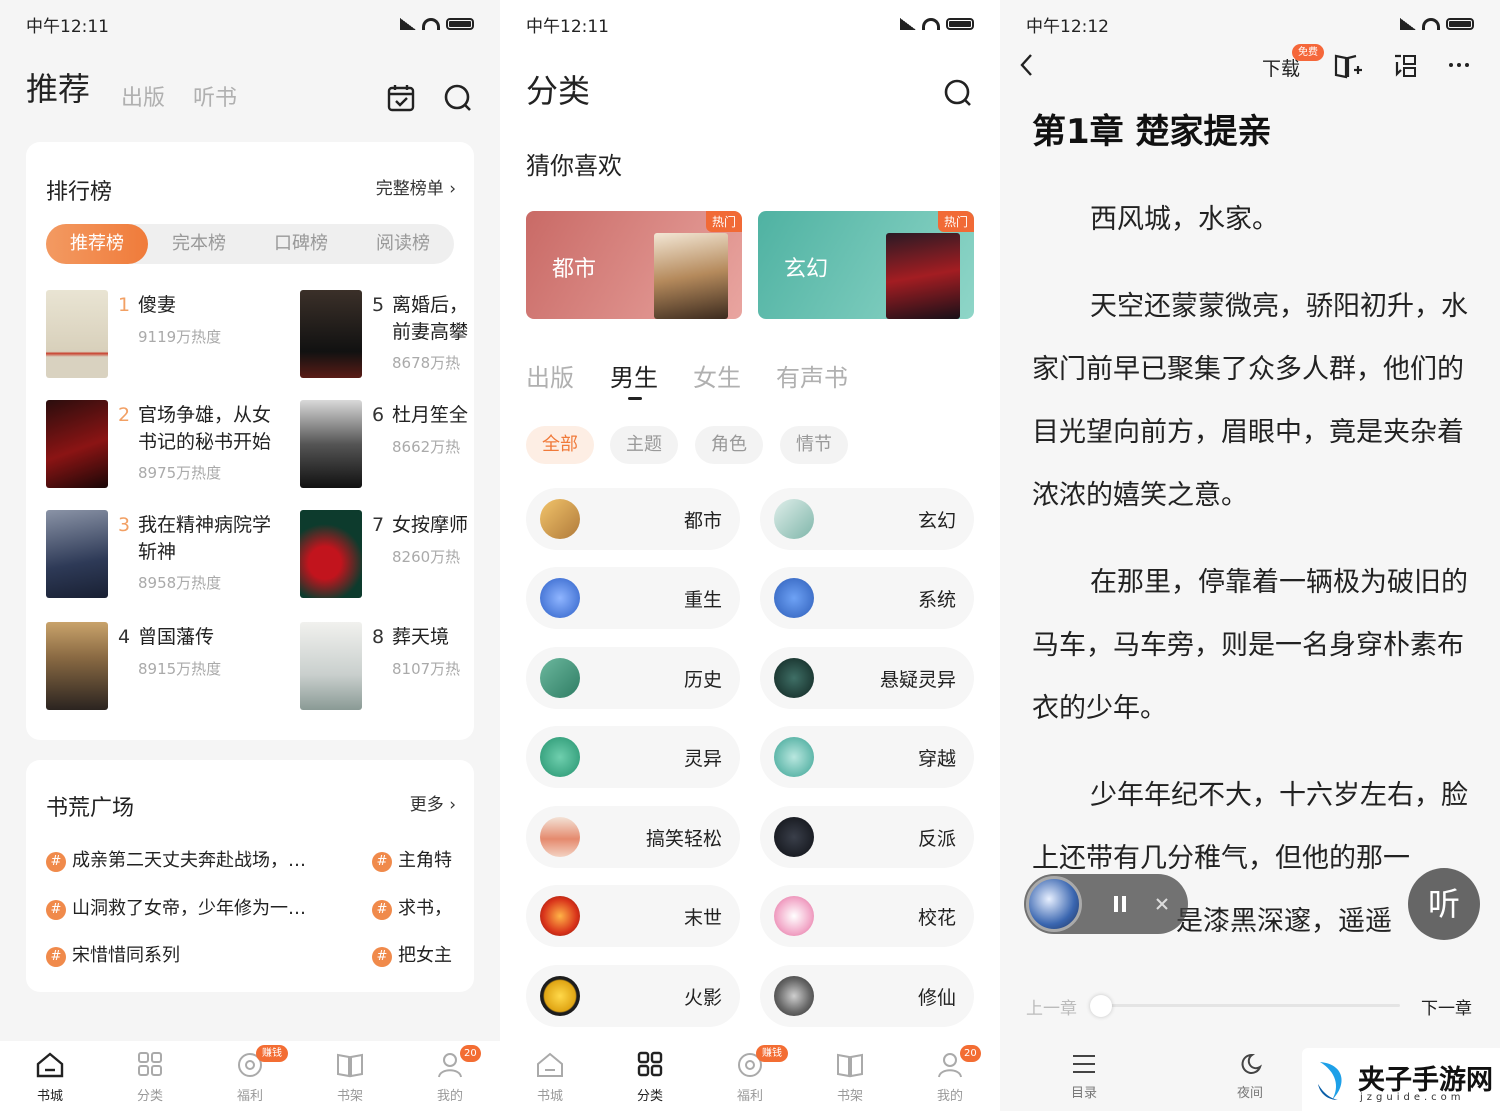 The image size is (1500, 1111). What do you see at coordinates (426, 669) in the screenshot?
I see `book-heat: 8107万热` at bounding box center [426, 669].